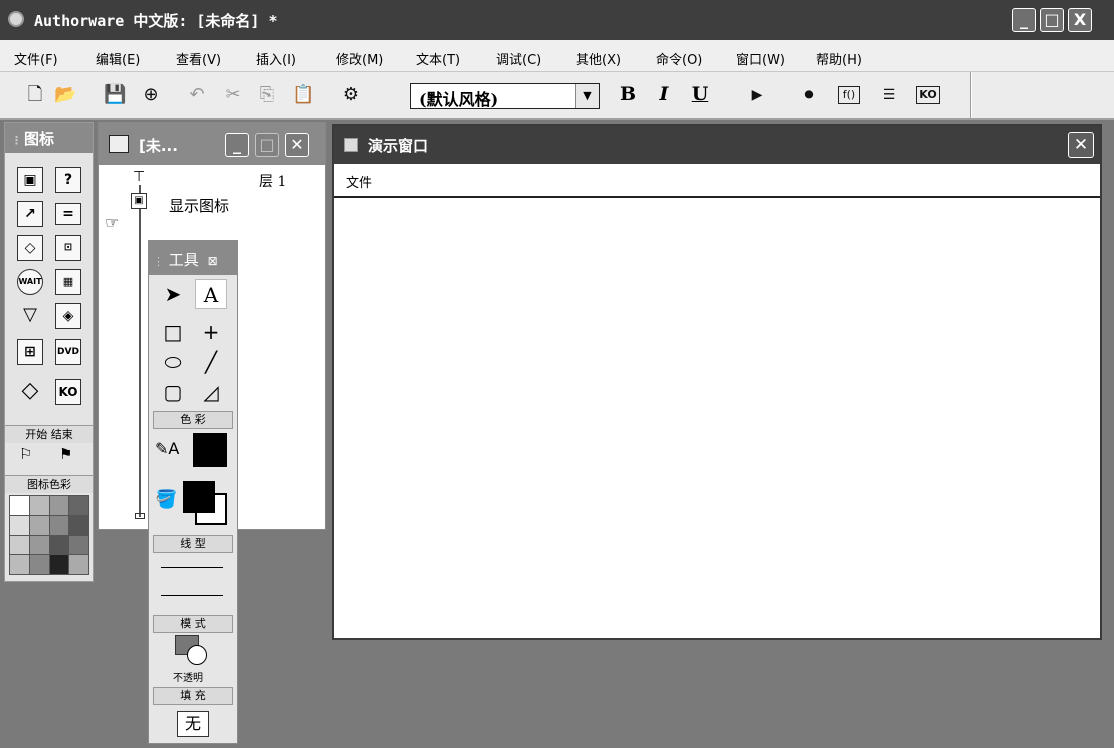 The height and width of the screenshot is (748, 1114). Describe the element at coordinates (192, 567) in the screenshot. I see `line-style-thin` at that location.